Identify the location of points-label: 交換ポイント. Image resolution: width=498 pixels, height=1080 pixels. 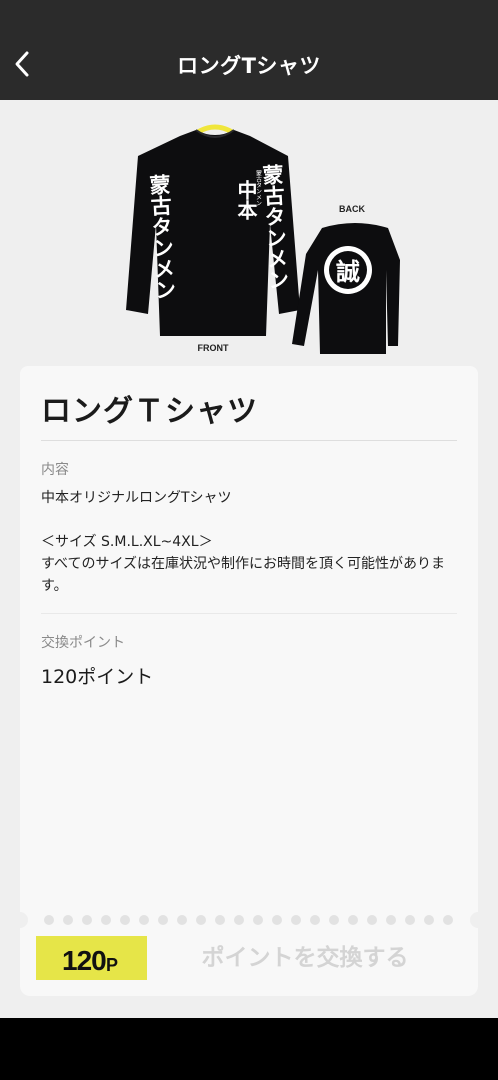
(83, 643).